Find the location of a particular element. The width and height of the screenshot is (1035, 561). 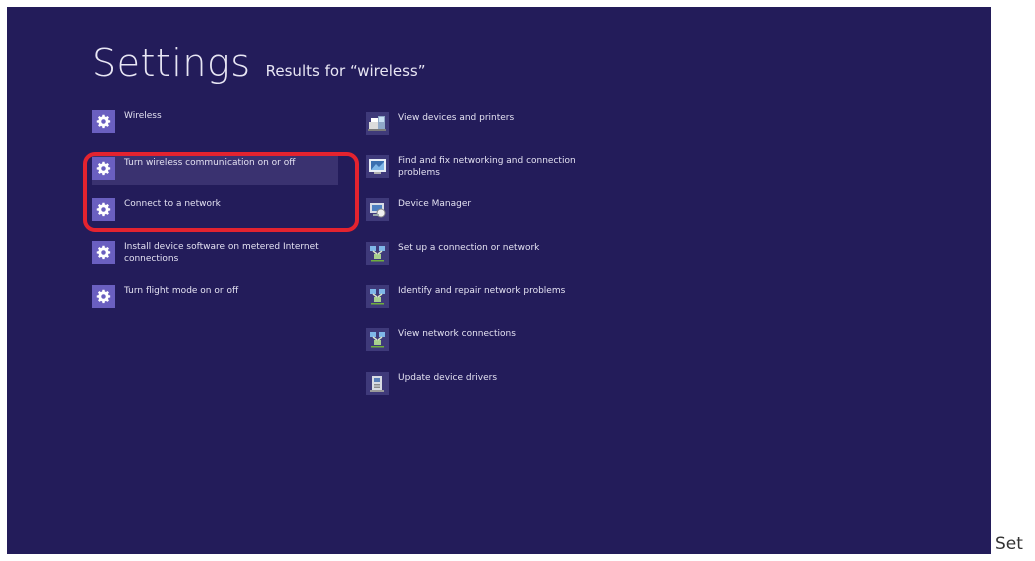

page-title: Settings is located at coordinates (171, 63).